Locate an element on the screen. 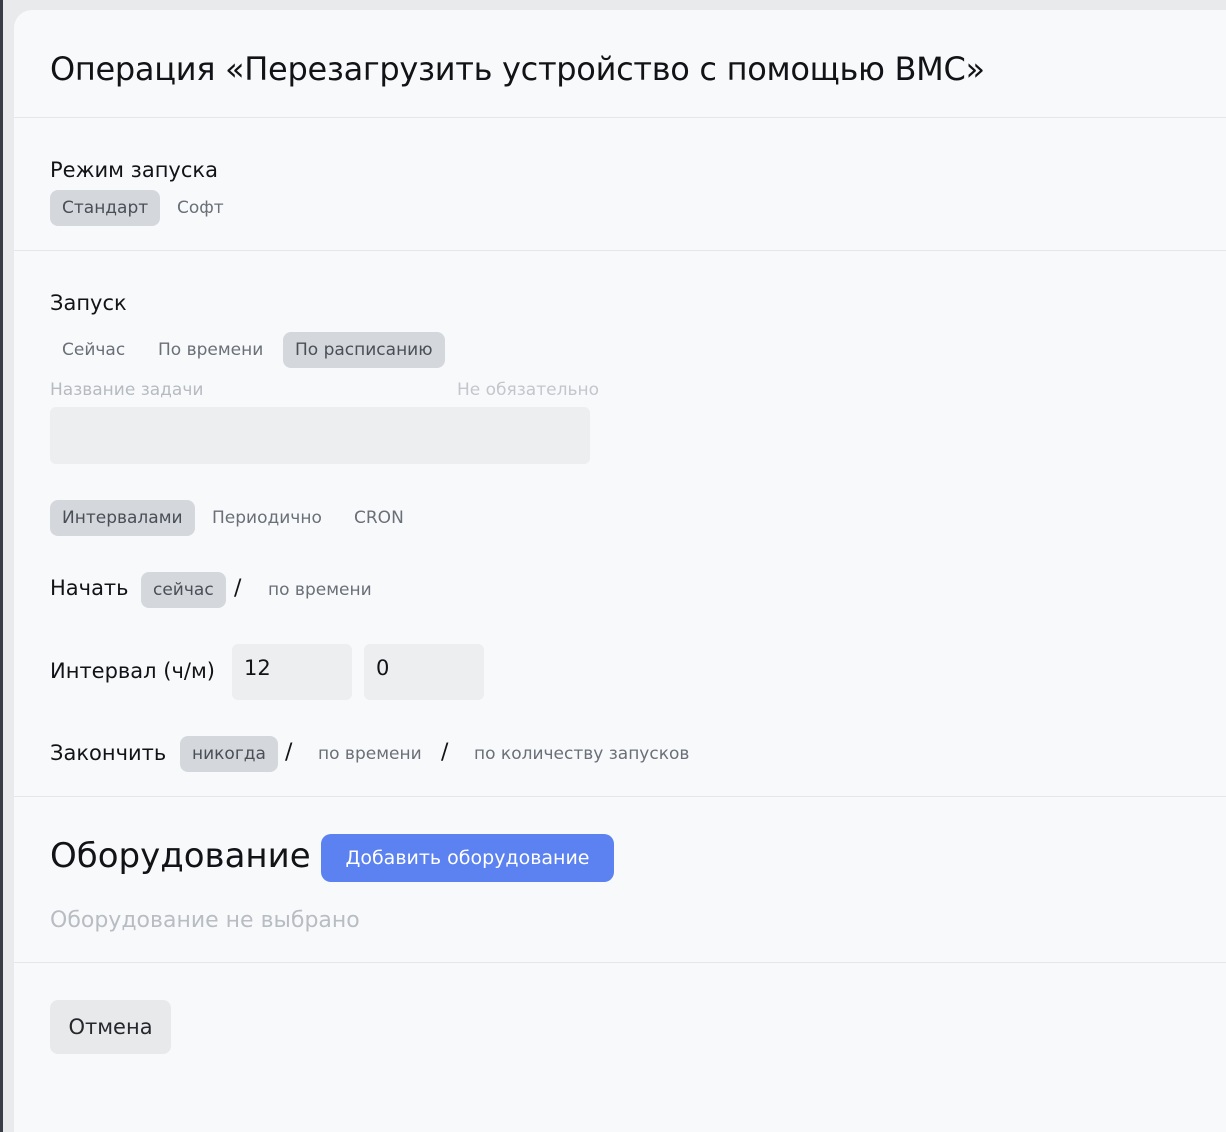 The image size is (1226, 1132). schedule-cron-option: CRON is located at coordinates (379, 518).